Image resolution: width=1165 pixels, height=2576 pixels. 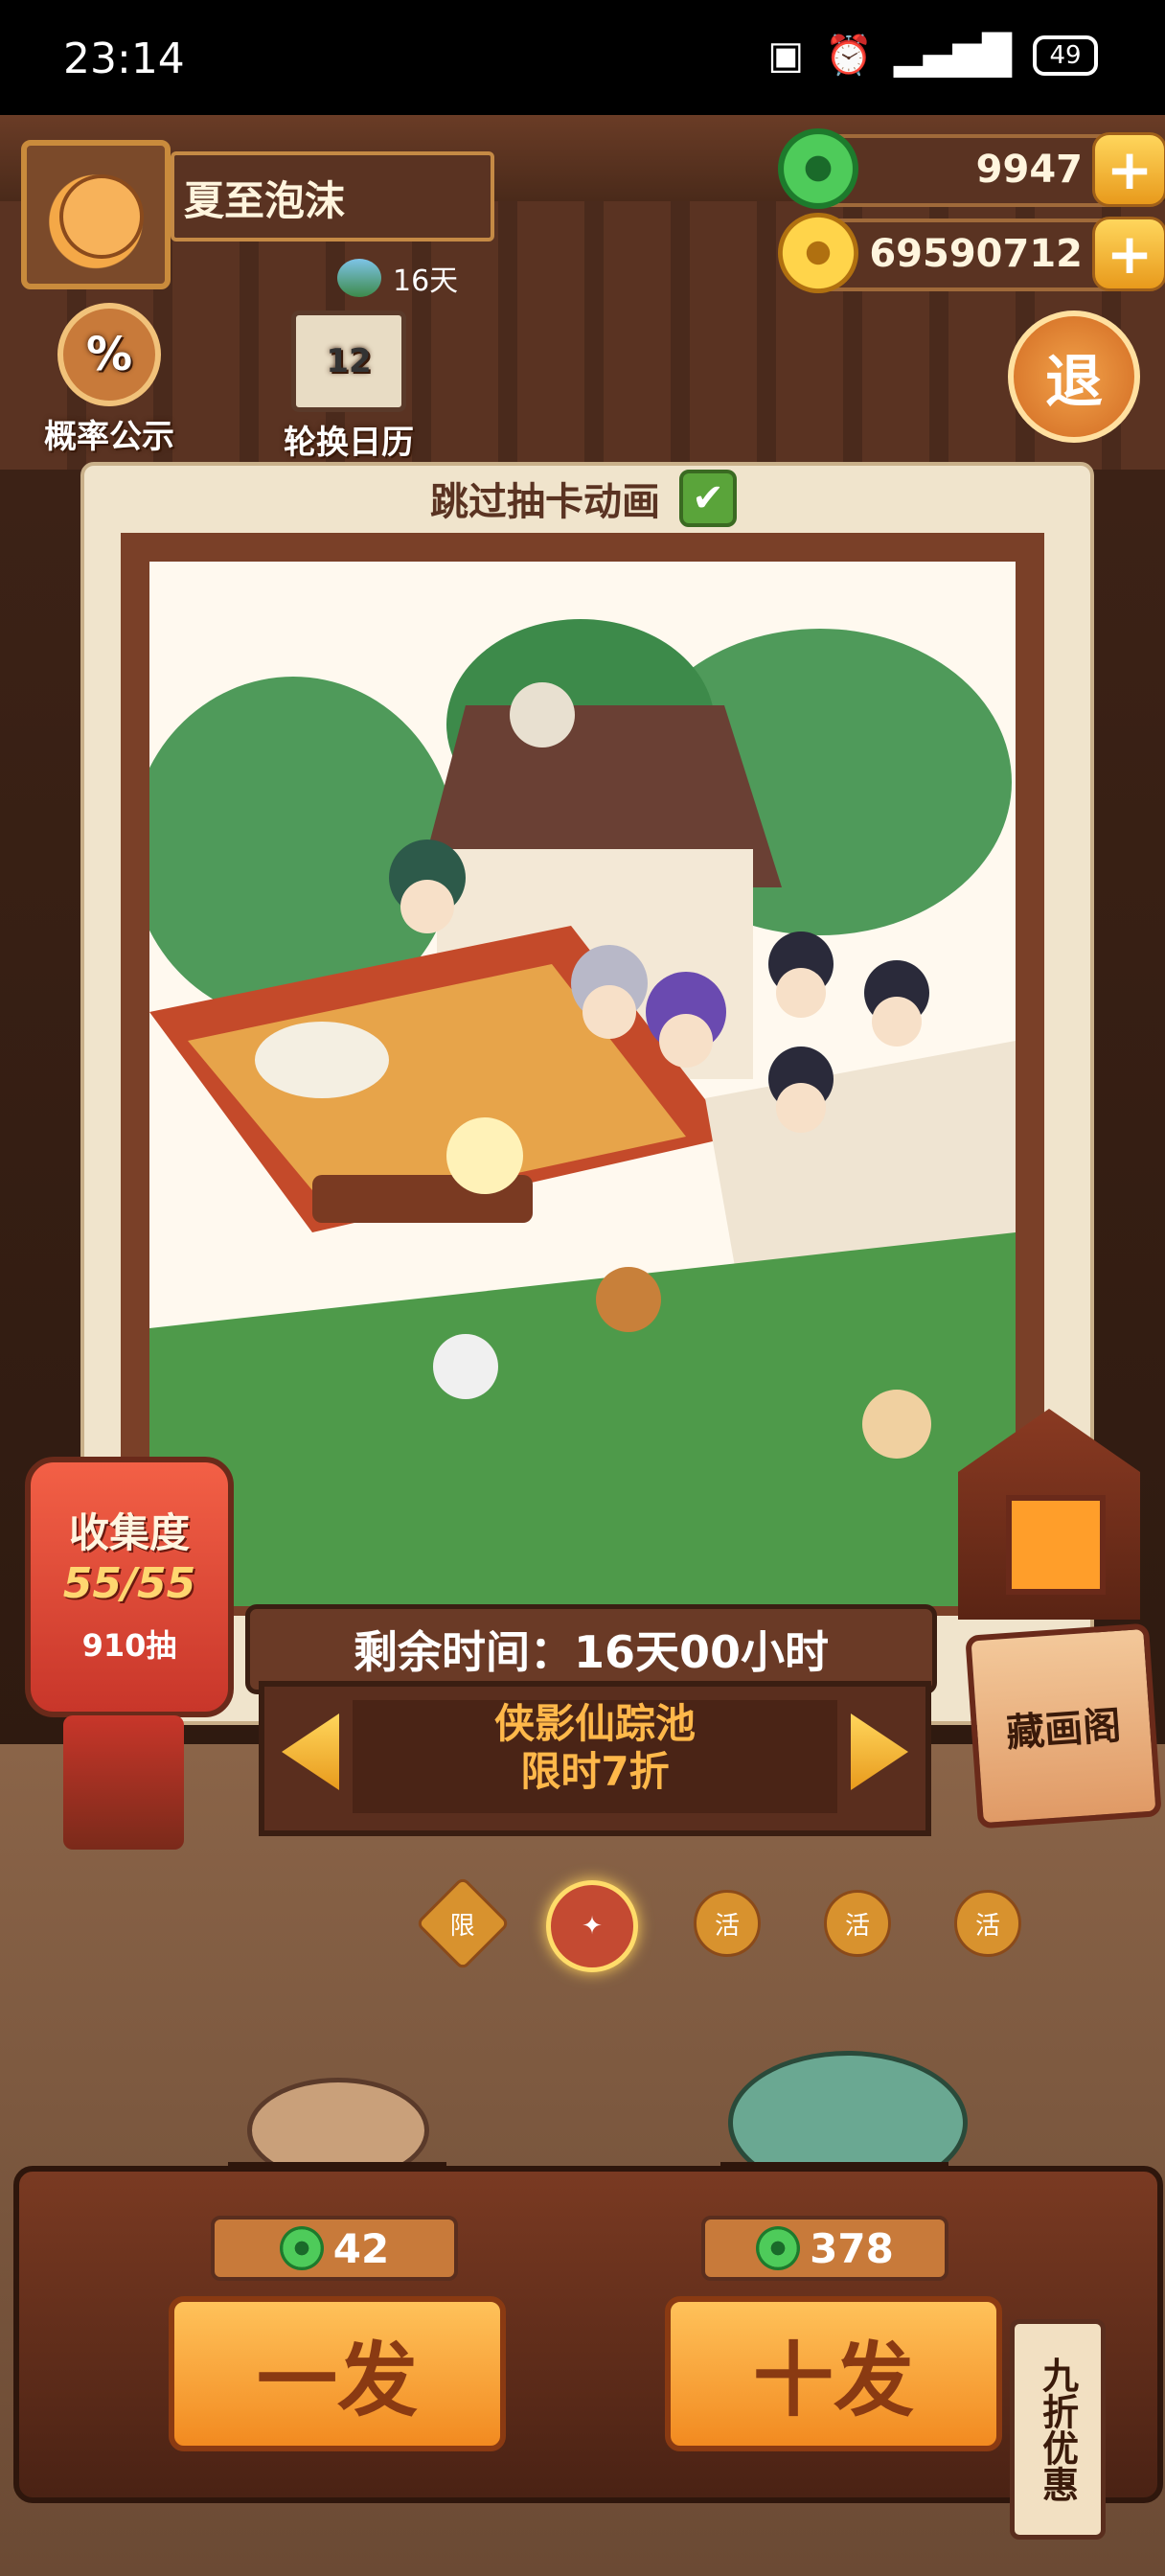 I want to click on collection-title: 收集度, so click(x=129, y=1532).